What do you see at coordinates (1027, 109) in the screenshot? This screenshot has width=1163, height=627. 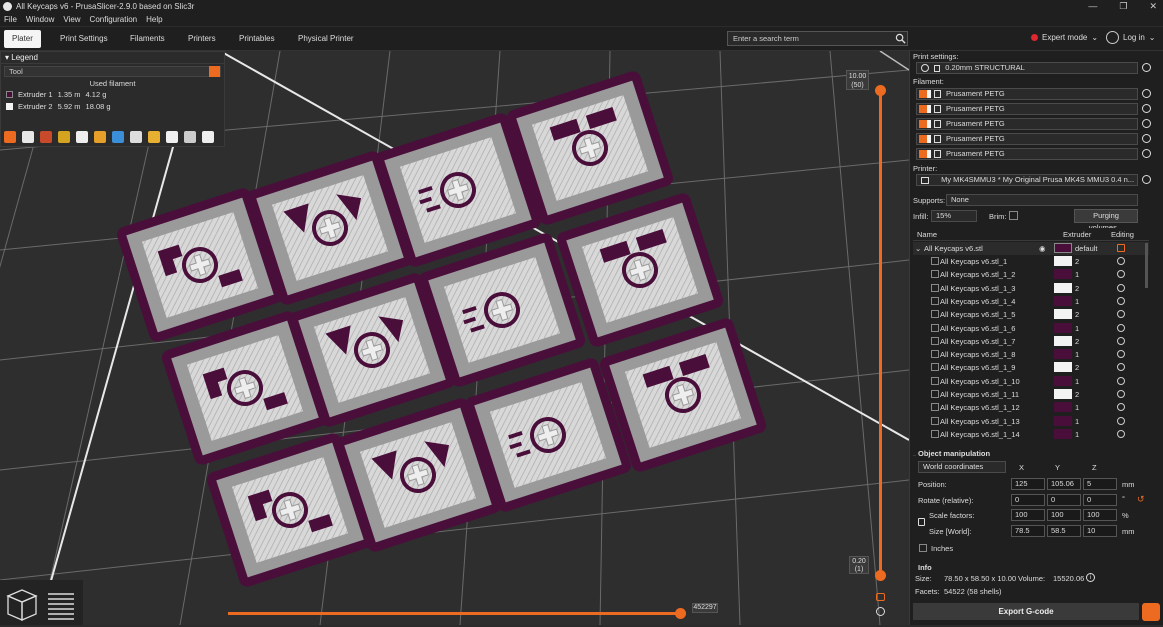 I see `filament-select-2: Prusament PETG` at bounding box center [1027, 109].